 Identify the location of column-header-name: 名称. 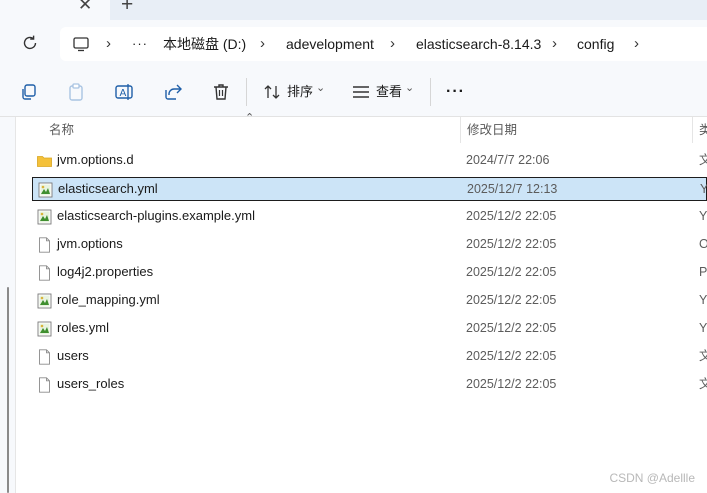
(61, 130).